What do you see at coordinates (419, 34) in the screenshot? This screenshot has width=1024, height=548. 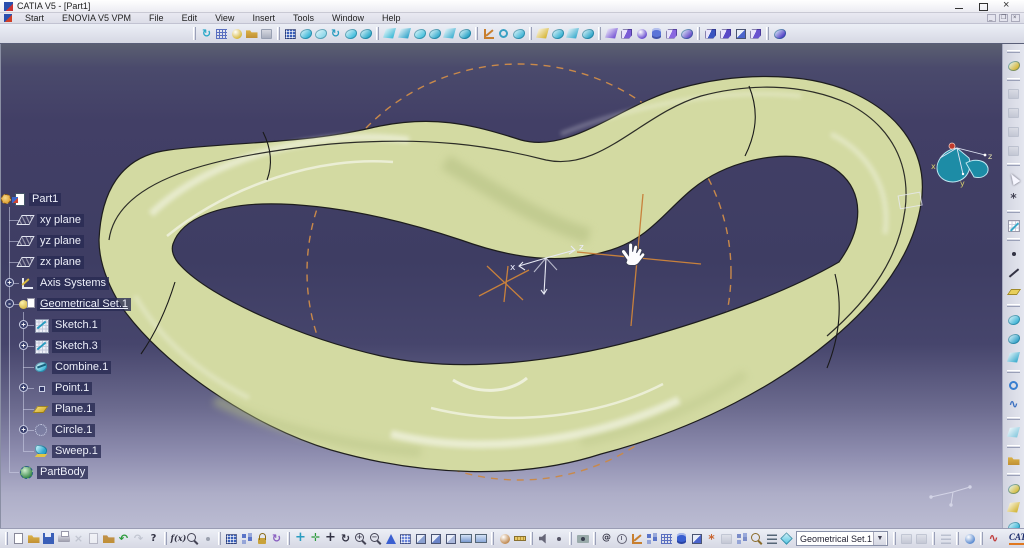 I see `combine-icon` at bounding box center [419, 34].